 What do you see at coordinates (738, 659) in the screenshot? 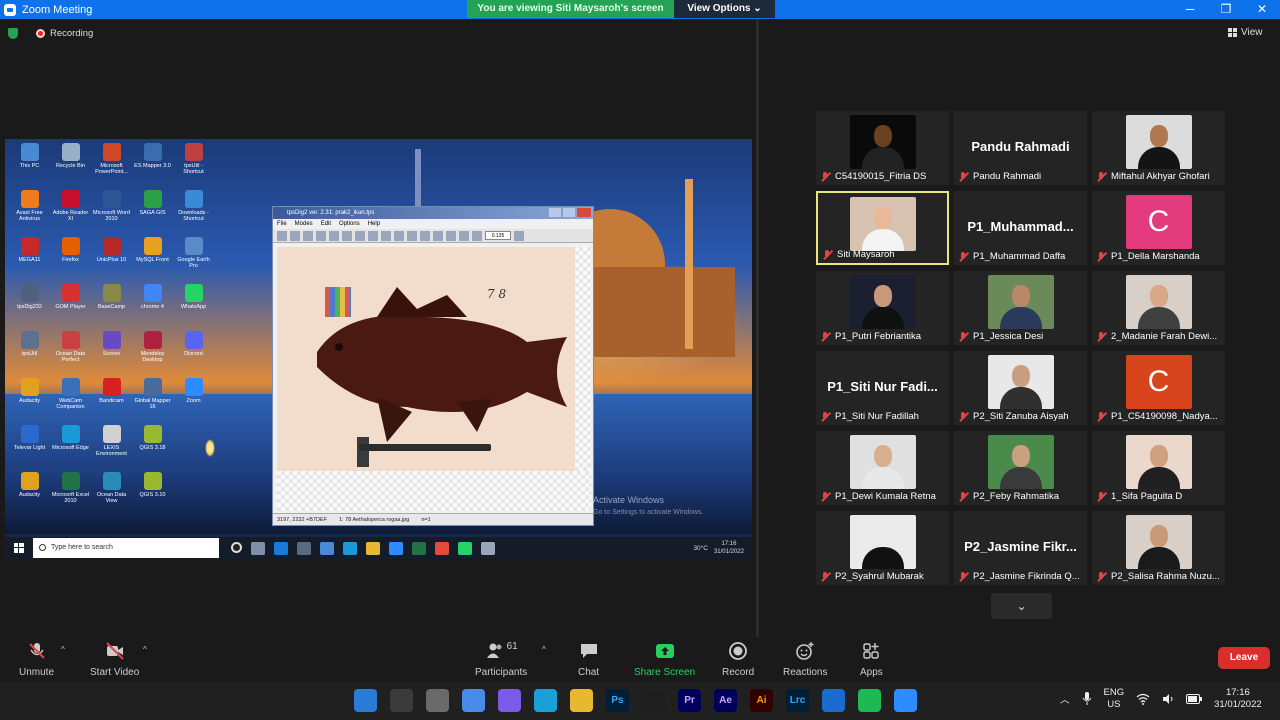
I see `record-button: Record` at bounding box center [738, 659].